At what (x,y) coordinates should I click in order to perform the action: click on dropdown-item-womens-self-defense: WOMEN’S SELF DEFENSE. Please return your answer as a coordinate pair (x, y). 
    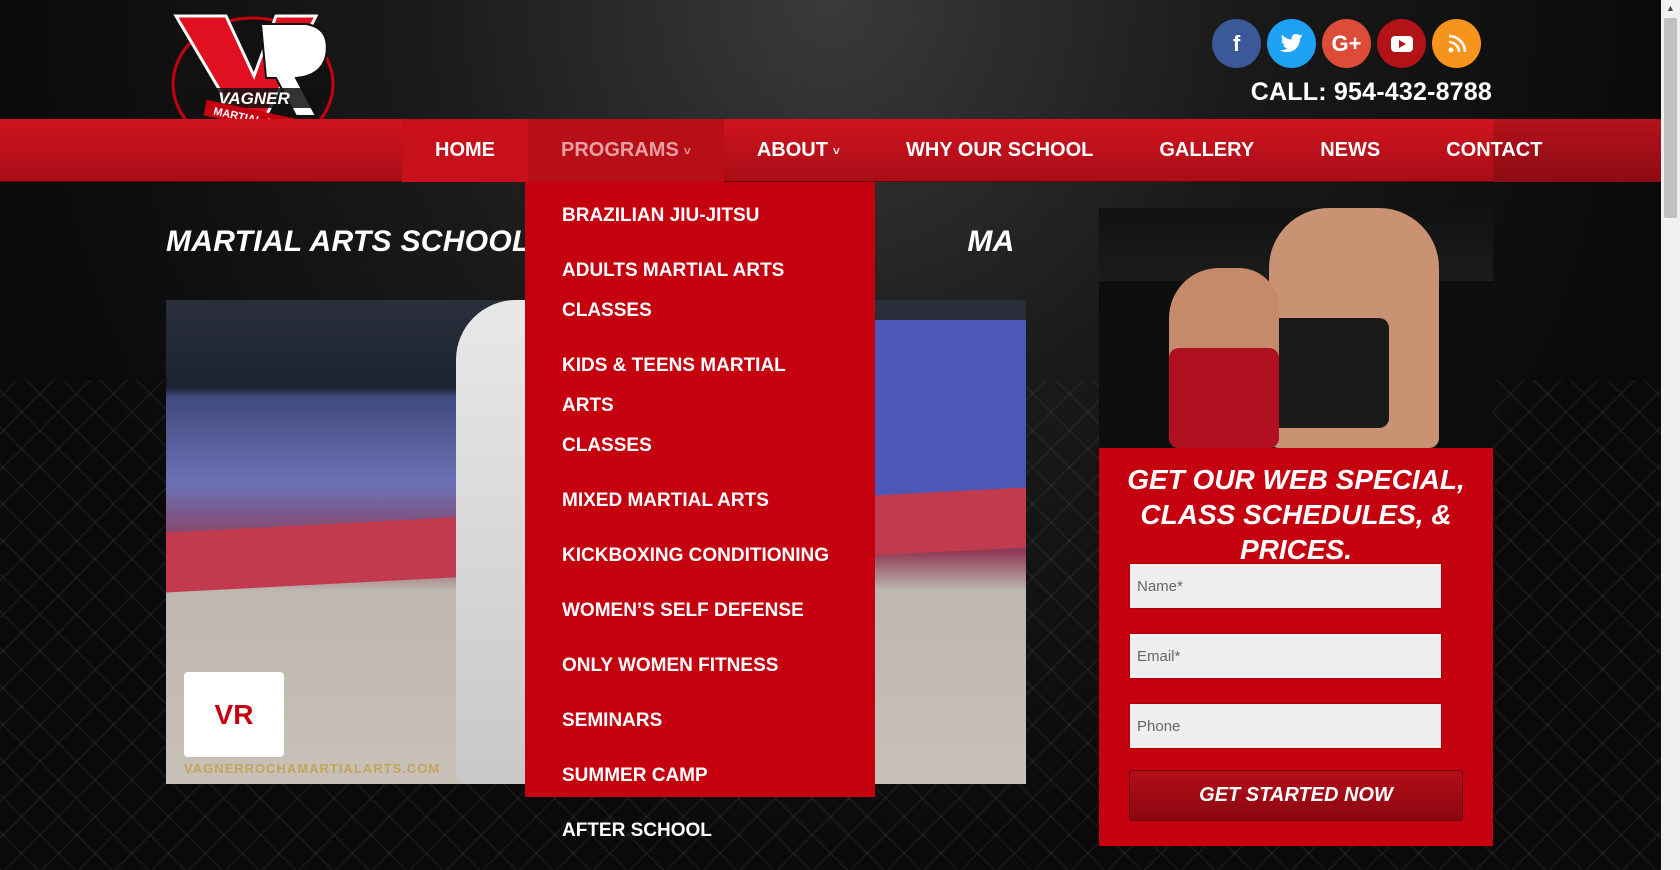
    Looking at the image, I should click on (700, 611).